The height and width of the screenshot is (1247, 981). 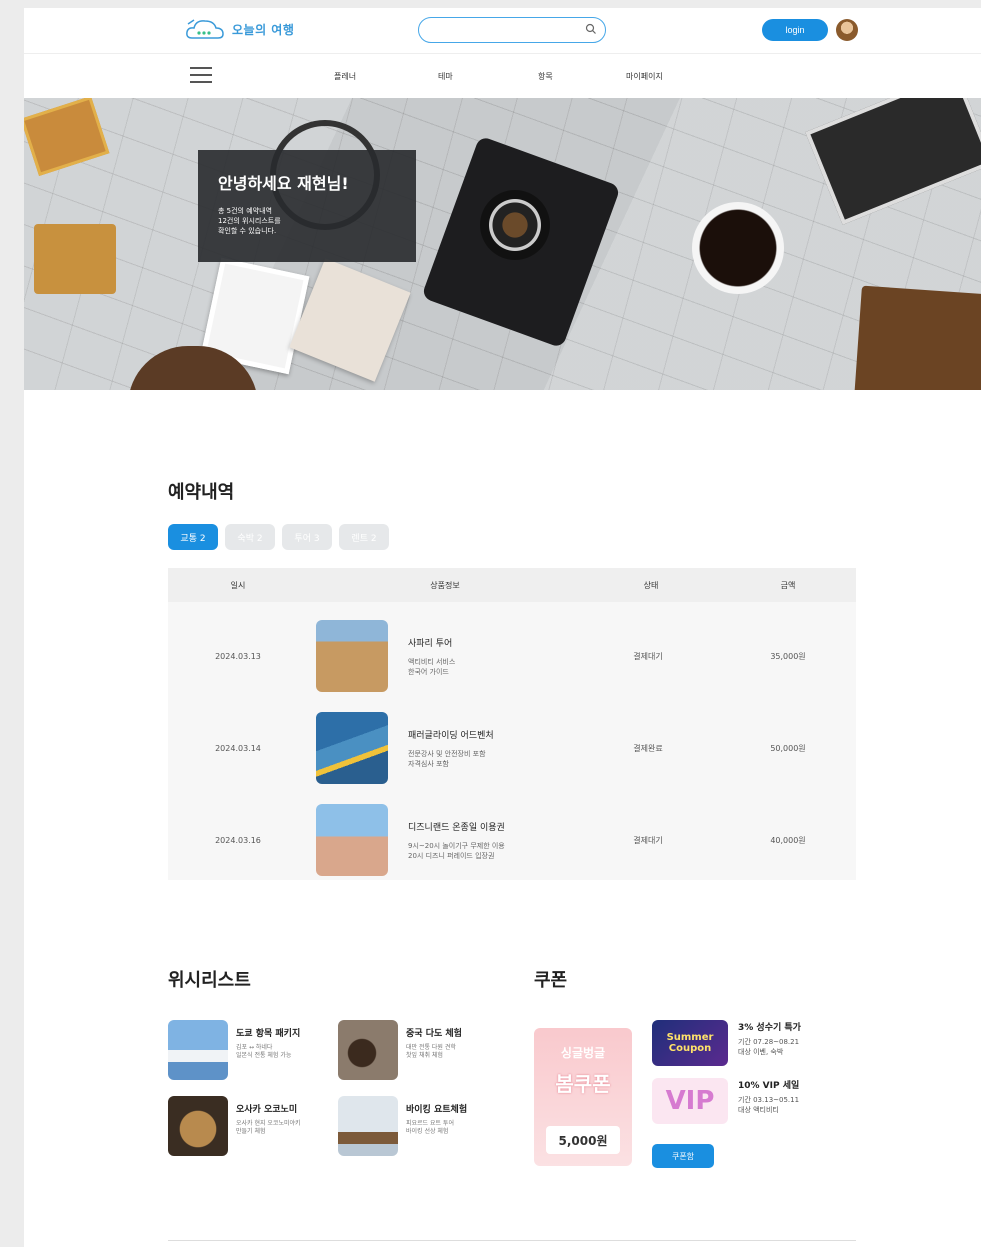 I want to click on okonomiyaki-image, so click(x=198, y=1126).